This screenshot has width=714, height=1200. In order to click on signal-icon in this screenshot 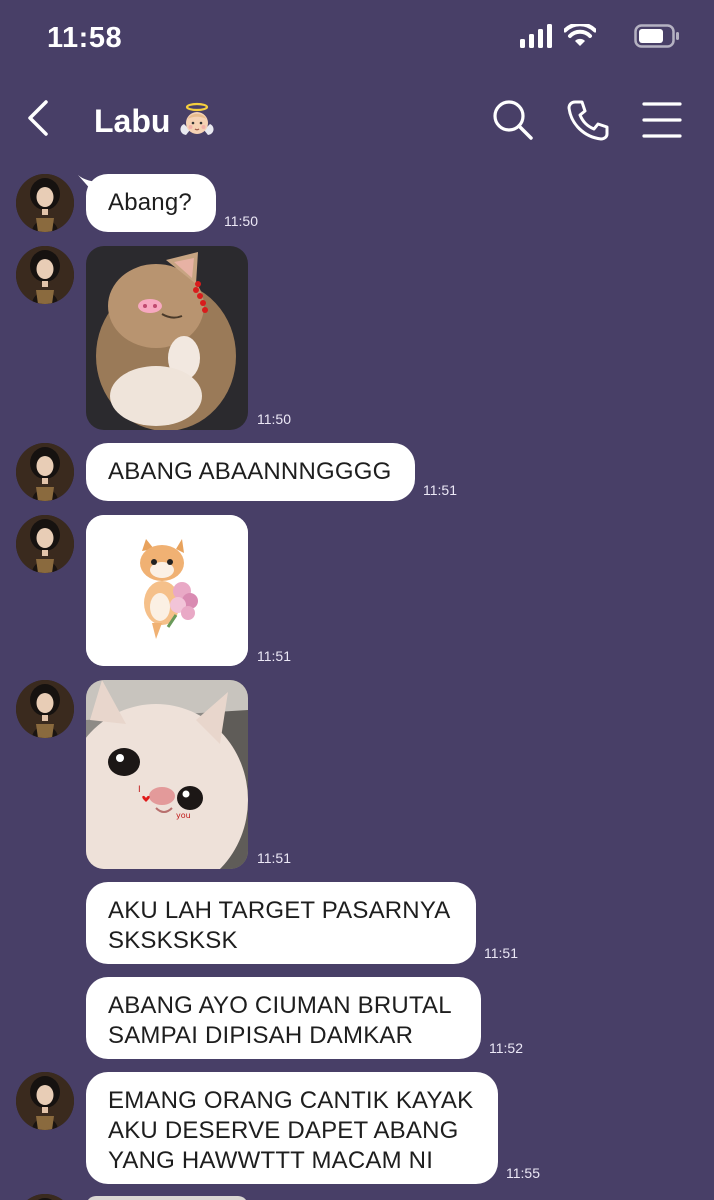, I will do `click(536, 36)`.